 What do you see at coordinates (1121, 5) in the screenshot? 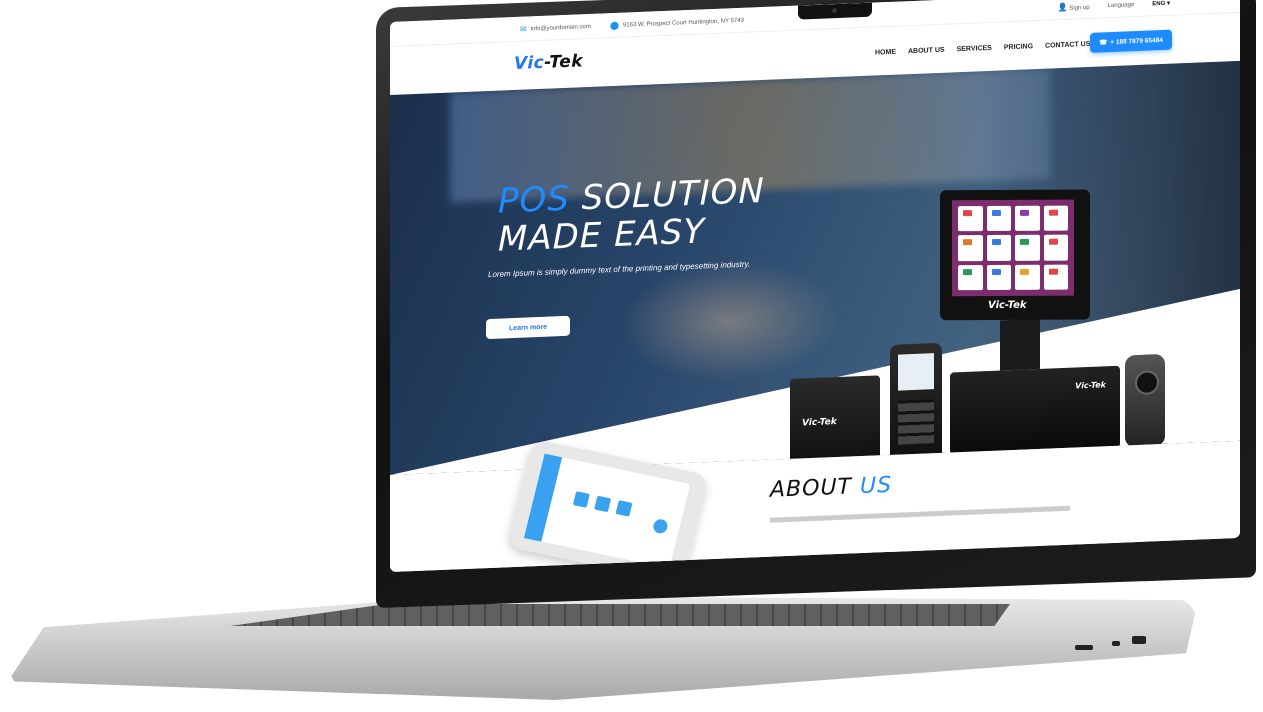
I see `language-label: Language` at bounding box center [1121, 5].